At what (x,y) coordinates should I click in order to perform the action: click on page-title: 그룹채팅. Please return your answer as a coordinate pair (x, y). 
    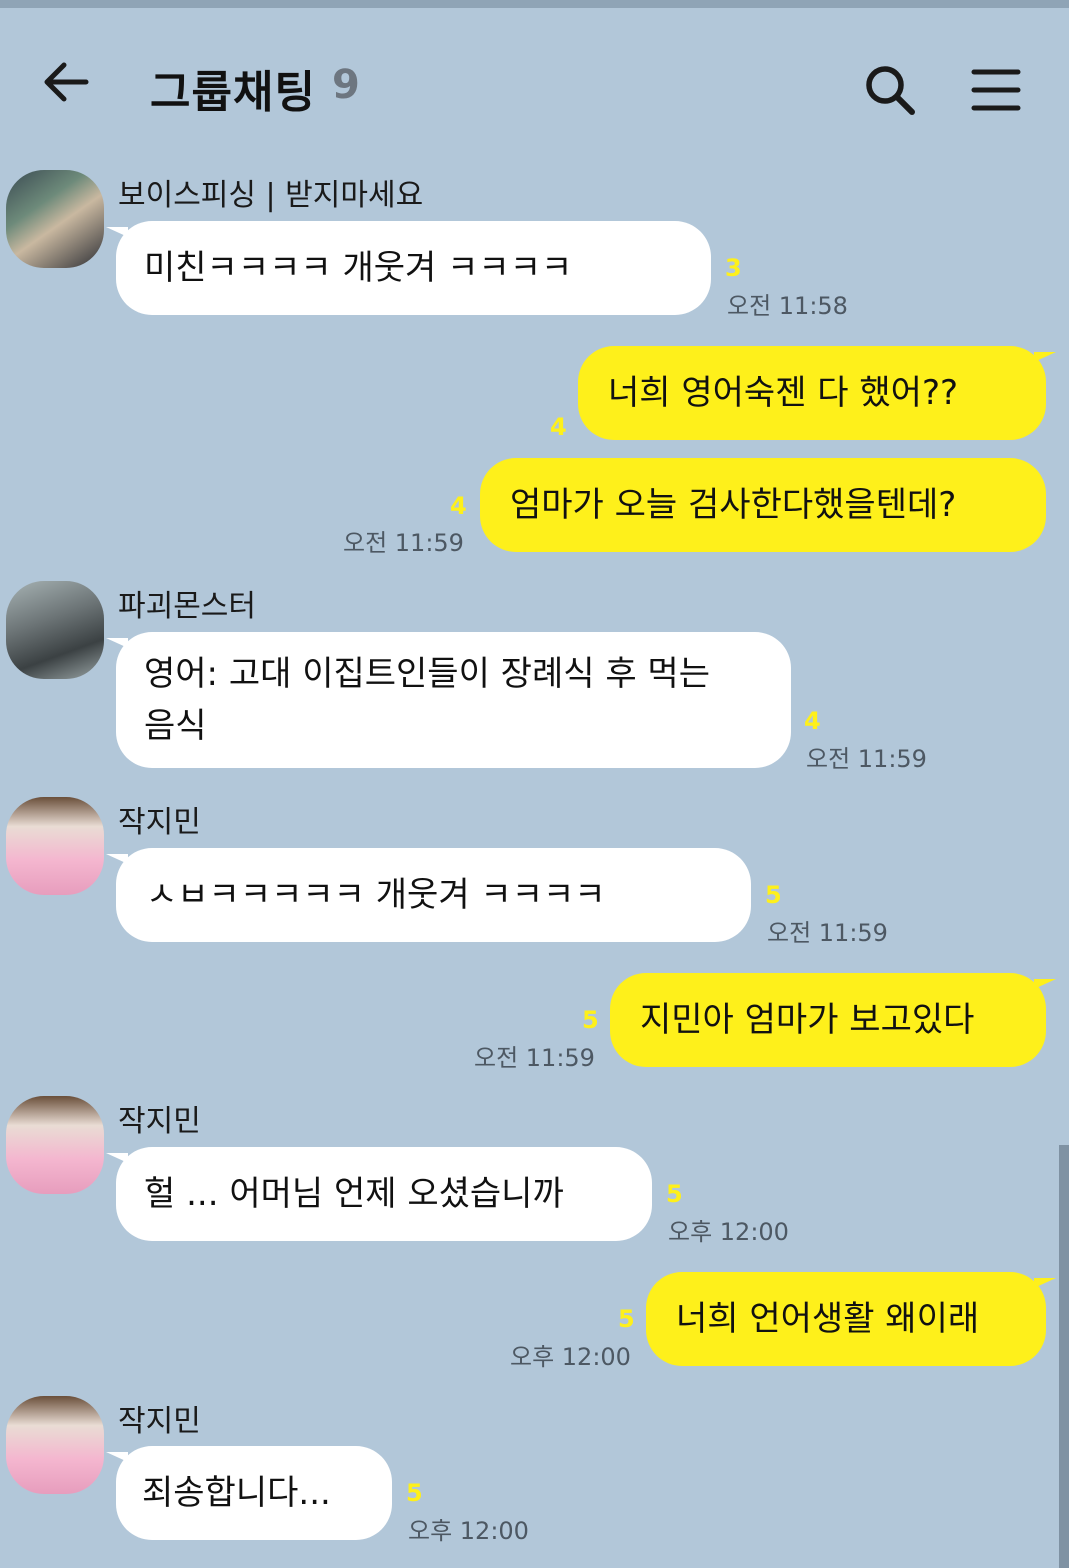
    Looking at the image, I should click on (233, 92).